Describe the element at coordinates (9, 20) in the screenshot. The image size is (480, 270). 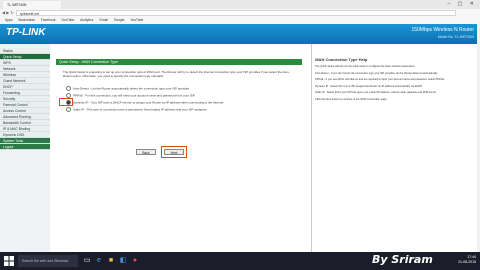
I see `bookmark-item: Apps` at that location.